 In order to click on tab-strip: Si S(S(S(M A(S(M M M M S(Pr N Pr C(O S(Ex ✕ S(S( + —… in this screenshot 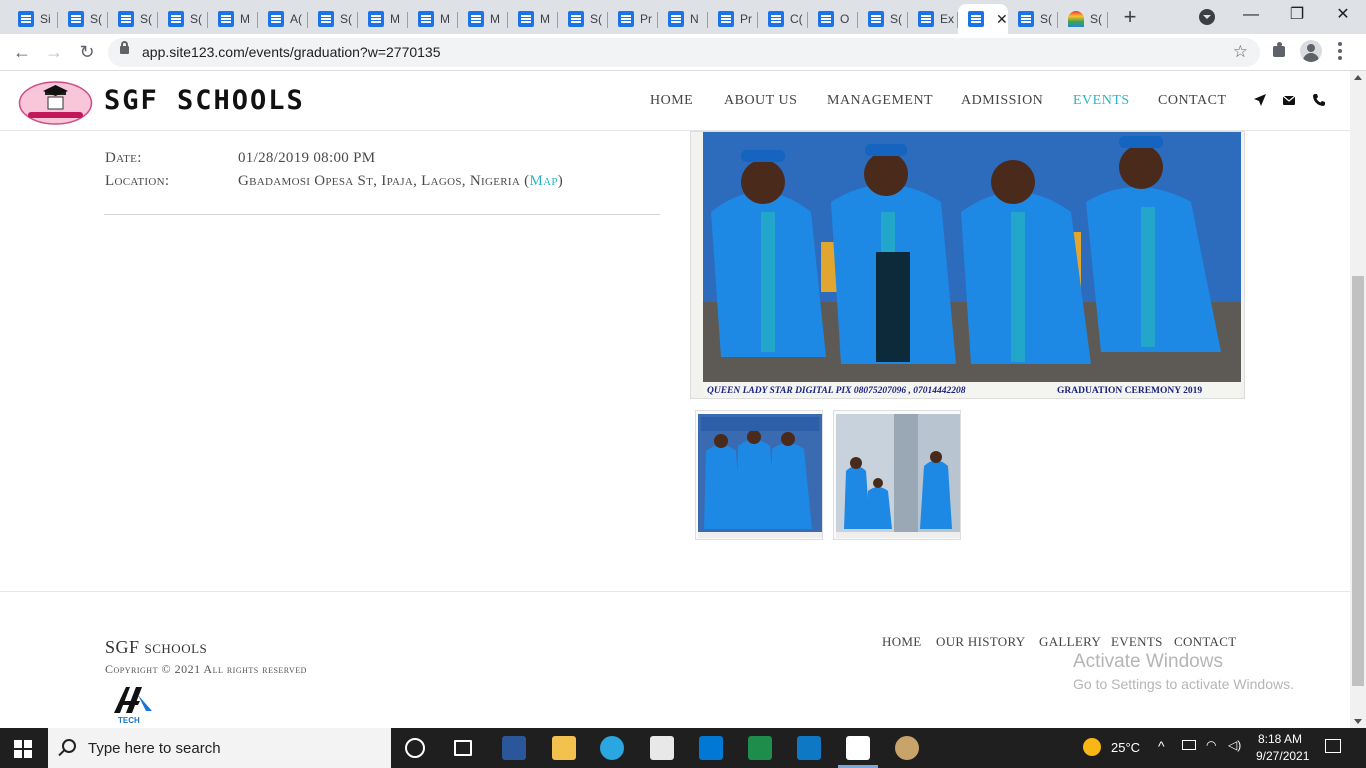, I will do `click(683, 17)`.